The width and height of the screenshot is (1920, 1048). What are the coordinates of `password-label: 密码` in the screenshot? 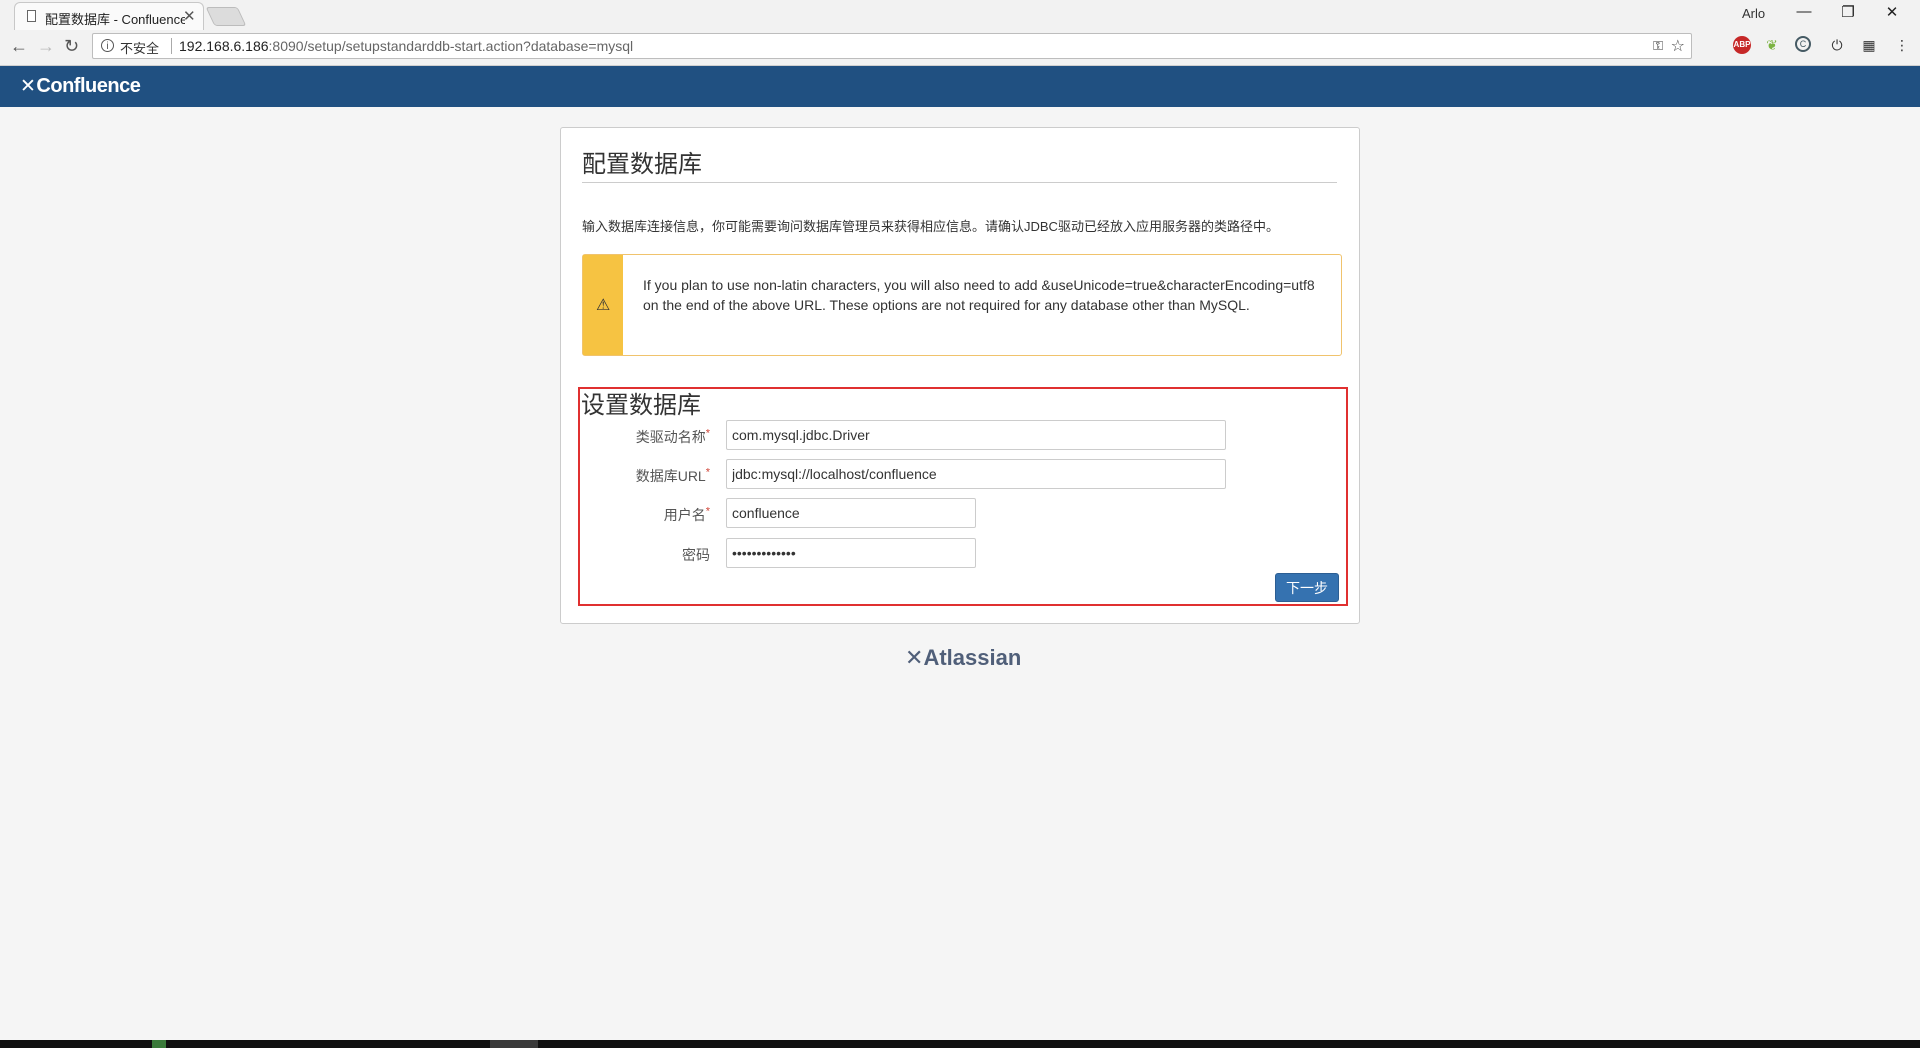 It's located at (650, 555).